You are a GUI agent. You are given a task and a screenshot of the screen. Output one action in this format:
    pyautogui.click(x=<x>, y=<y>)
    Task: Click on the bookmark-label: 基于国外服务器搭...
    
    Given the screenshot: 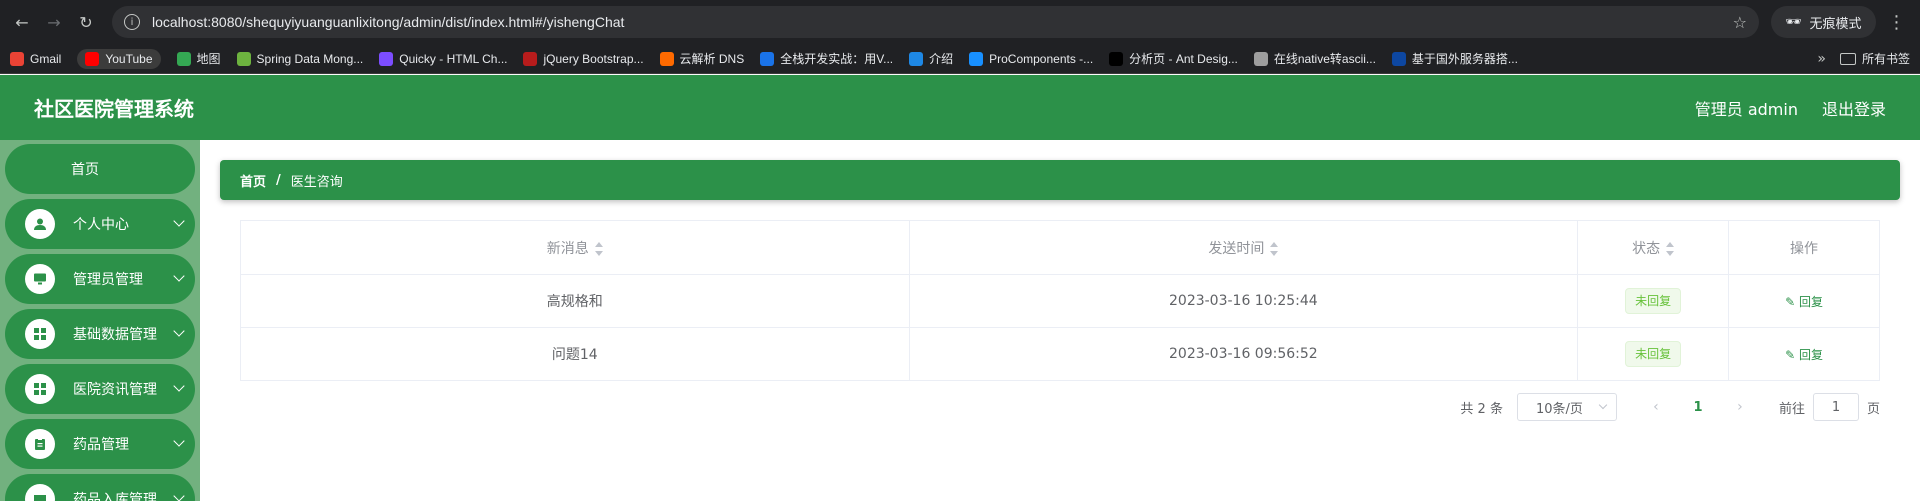 What is the action you would take?
    pyautogui.click(x=1464, y=59)
    